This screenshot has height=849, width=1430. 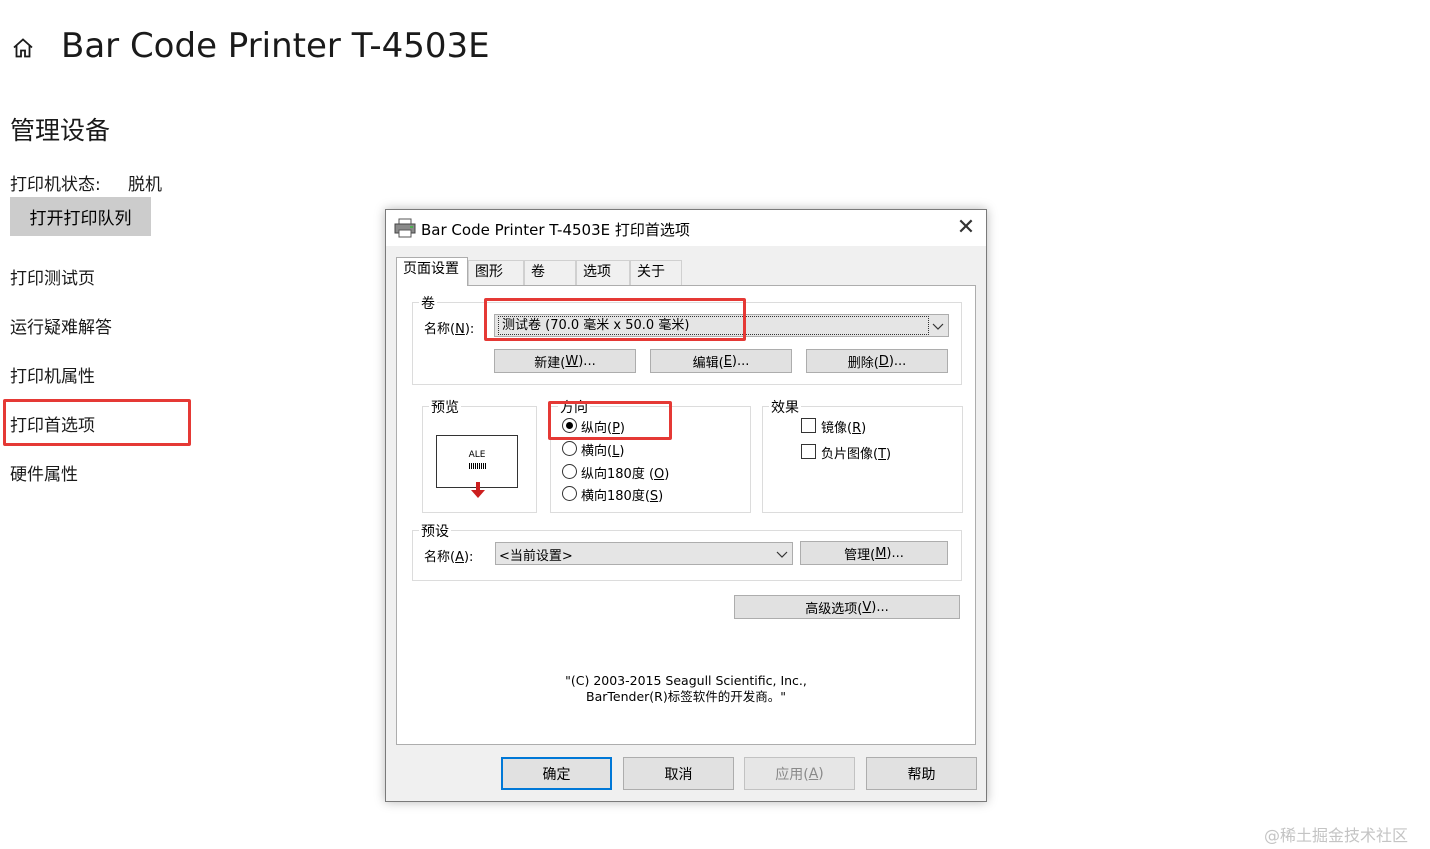 What do you see at coordinates (52, 374) in the screenshot?
I see `printer-properties-link: 打印机属性` at bounding box center [52, 374].